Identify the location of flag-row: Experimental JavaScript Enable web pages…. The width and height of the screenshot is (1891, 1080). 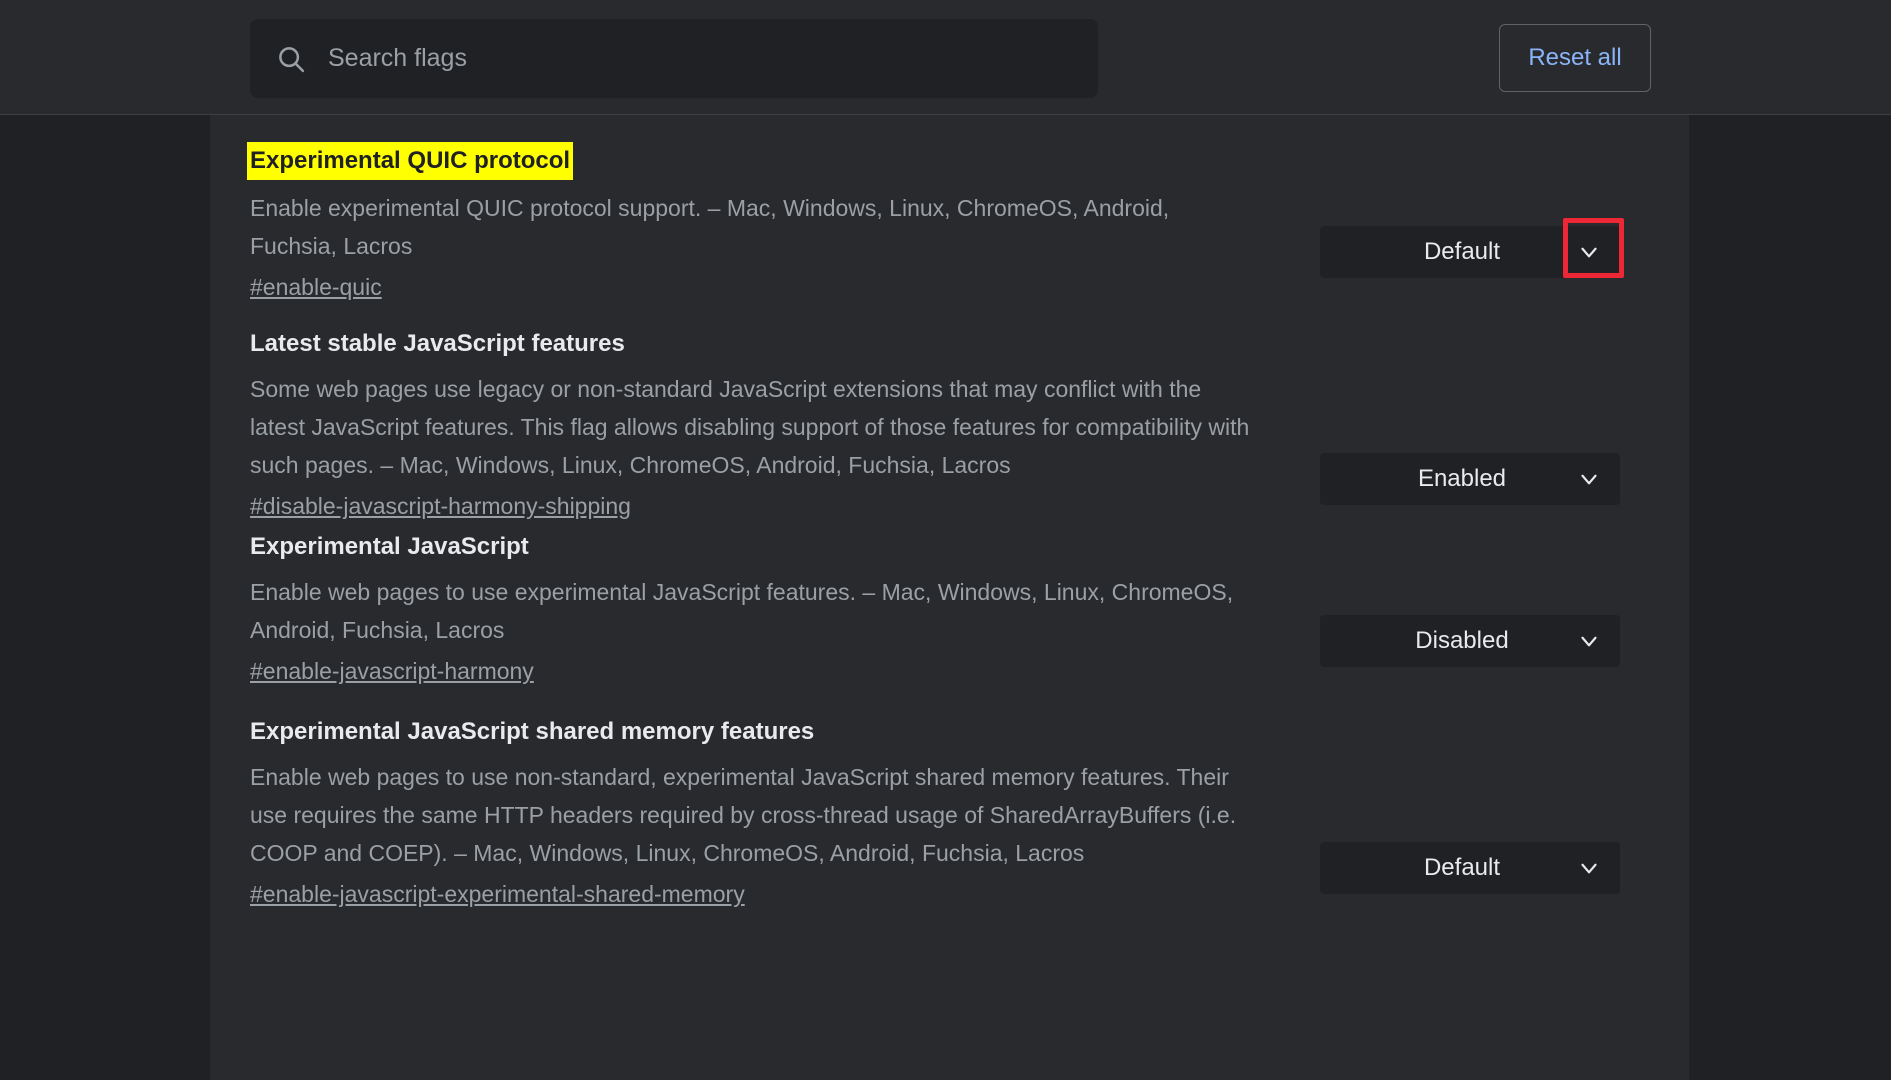
(915, 610).